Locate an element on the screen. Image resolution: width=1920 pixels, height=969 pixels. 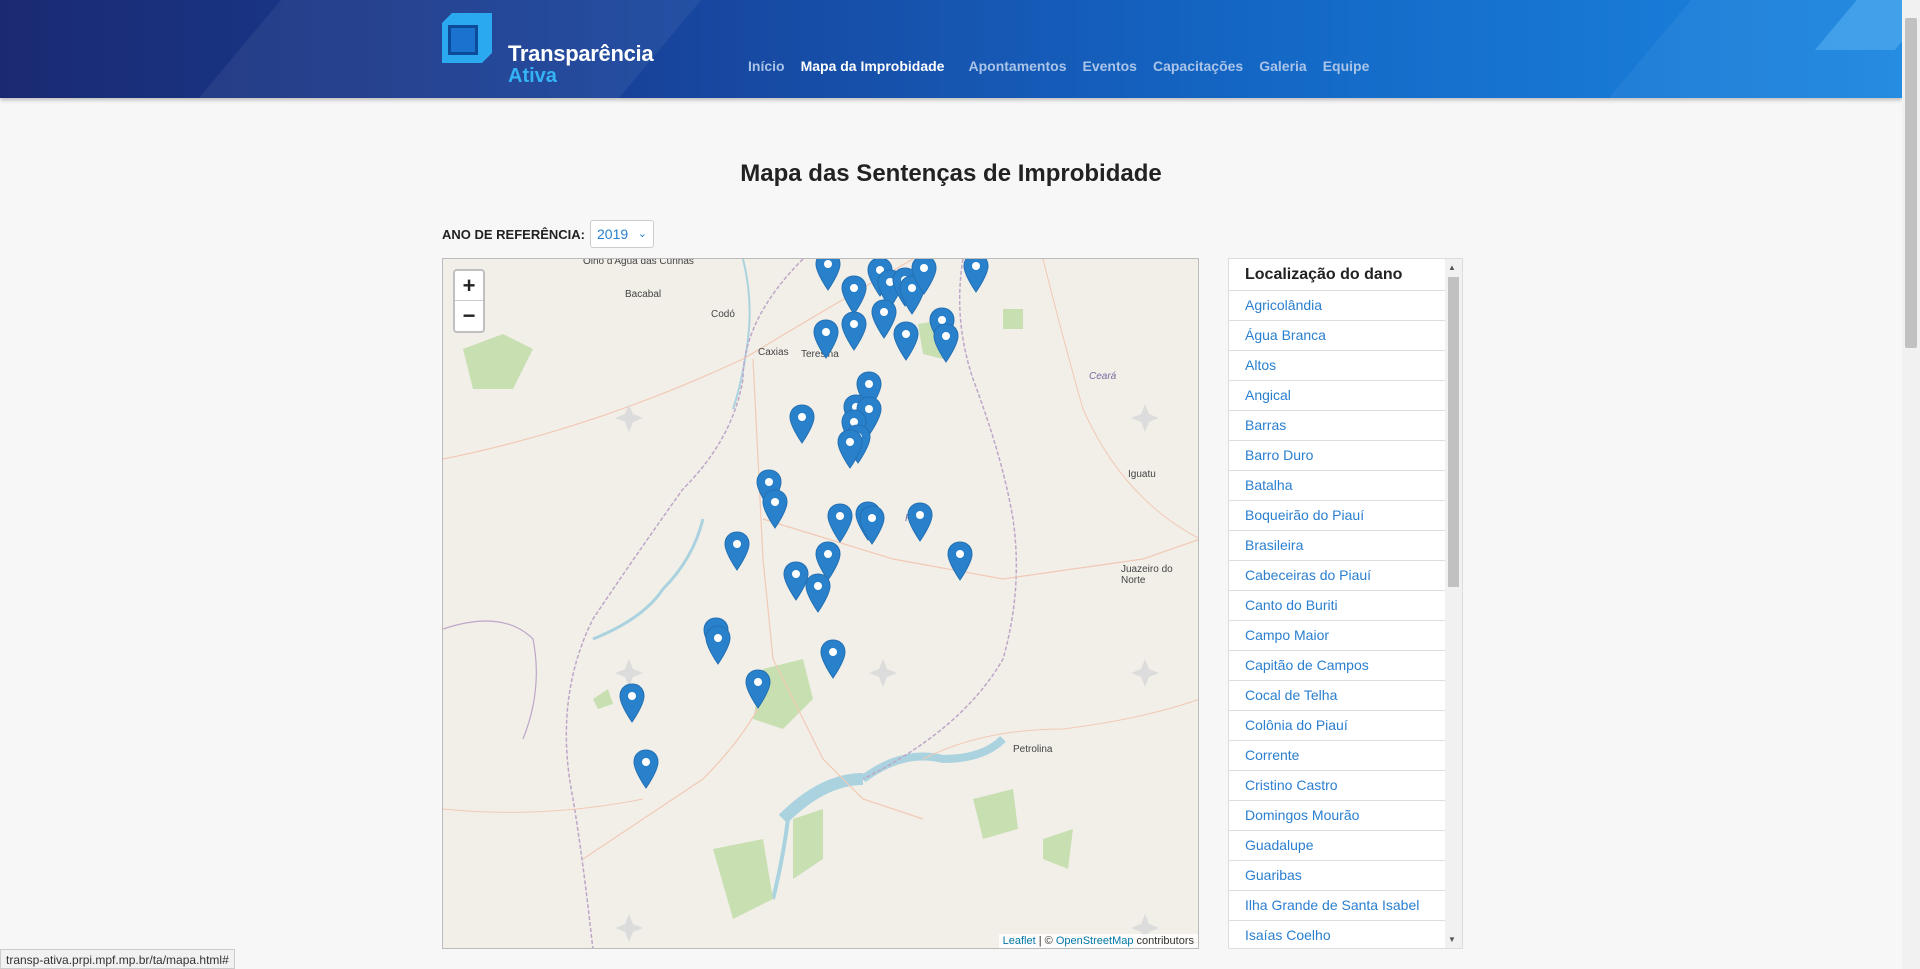
list-item: Angical is located at coordinates (1337, 396).